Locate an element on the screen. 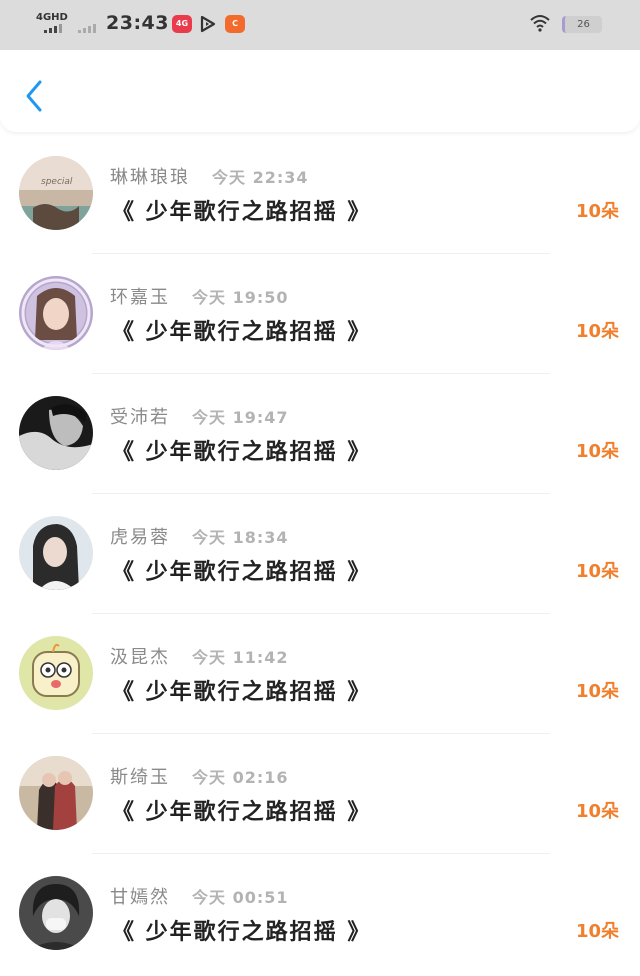  network-type: 4GHD is located at coordinates (52, 17).